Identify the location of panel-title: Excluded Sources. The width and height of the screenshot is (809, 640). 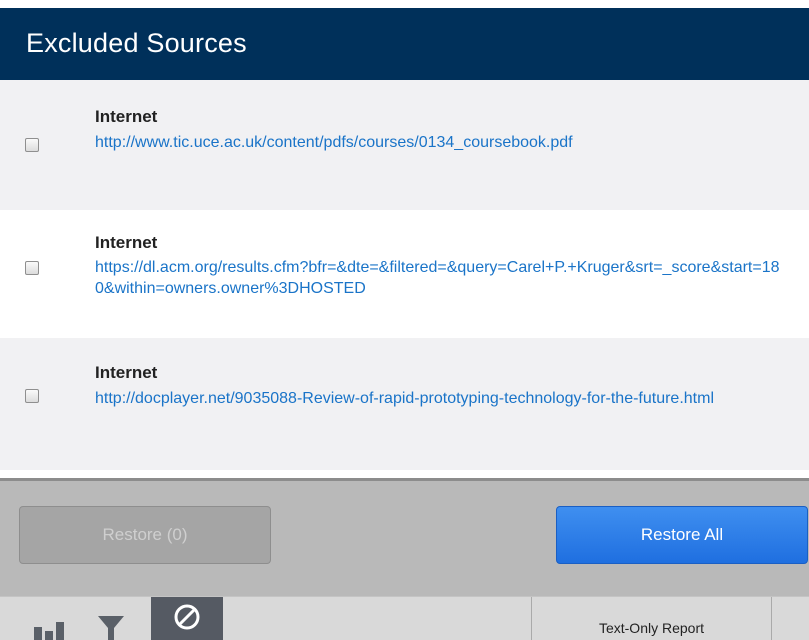
(136, 43).